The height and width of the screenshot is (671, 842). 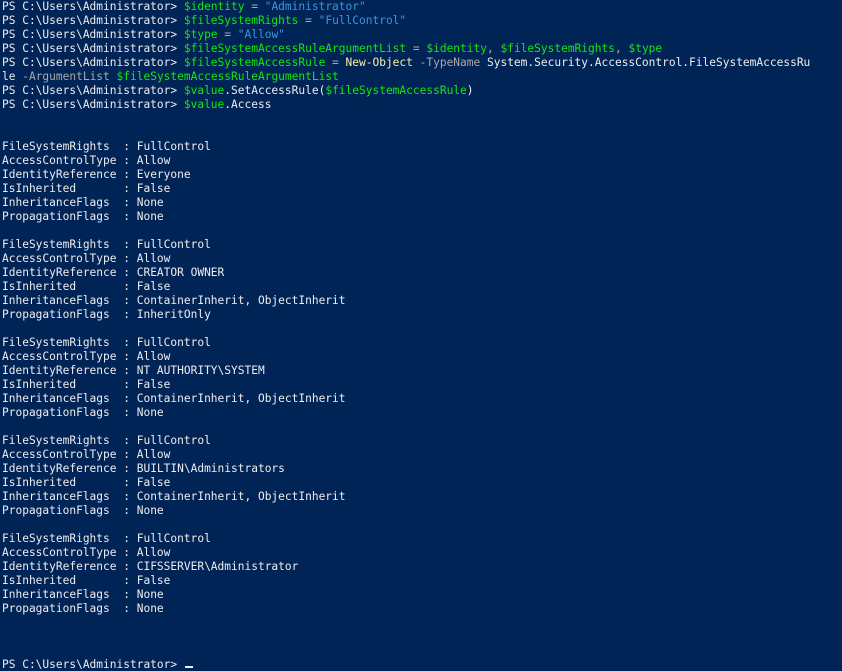 What do you see at coordinates (66, 76) in the screenshot?
I see `command-token: -ArgumentList` at bounding box center [66, 76].